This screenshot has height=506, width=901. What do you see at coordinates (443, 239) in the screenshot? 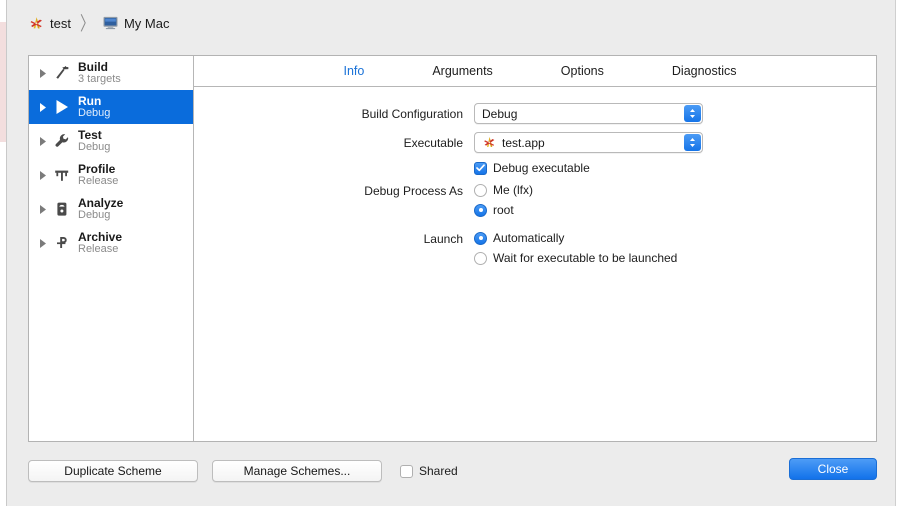
I see `launch-label: Launch` at bounding box center [443, 239].